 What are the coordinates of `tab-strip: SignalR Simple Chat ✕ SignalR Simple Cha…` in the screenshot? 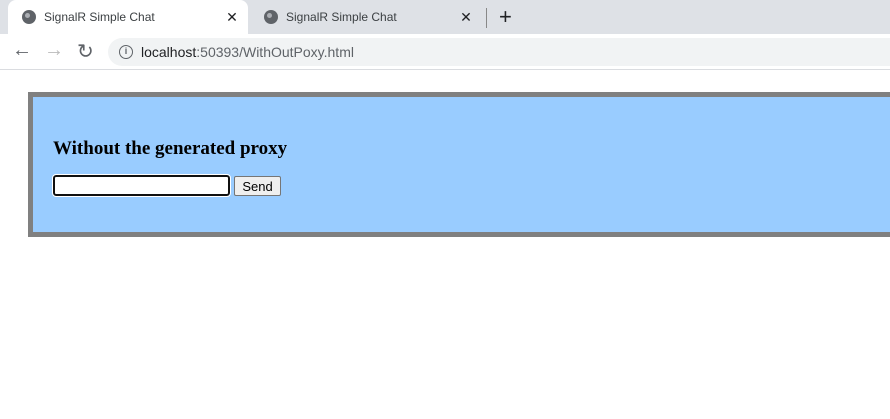 It's located at (445, 17).